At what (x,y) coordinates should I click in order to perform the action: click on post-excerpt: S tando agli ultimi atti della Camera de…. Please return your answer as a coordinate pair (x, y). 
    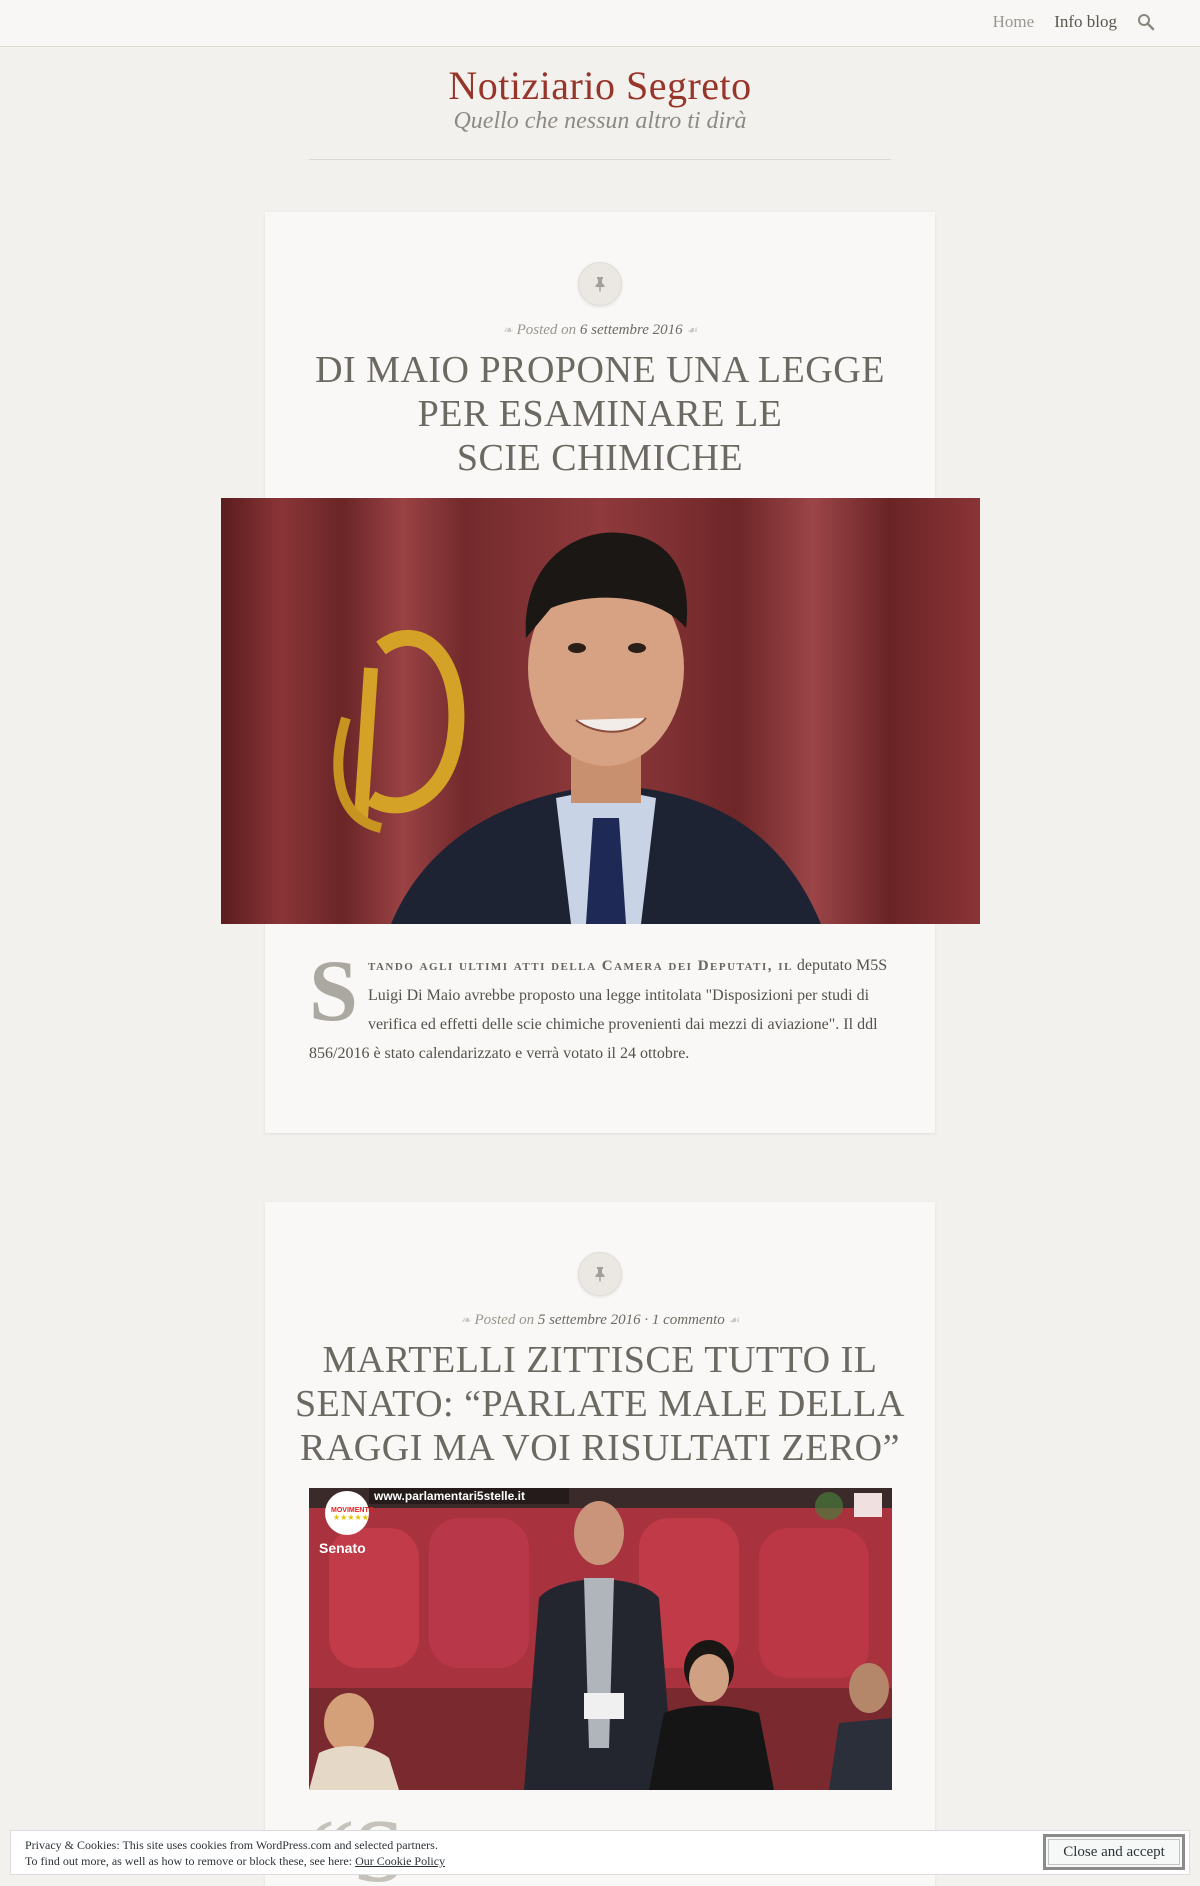
    Looking at the image, I should click on (598, 1003).